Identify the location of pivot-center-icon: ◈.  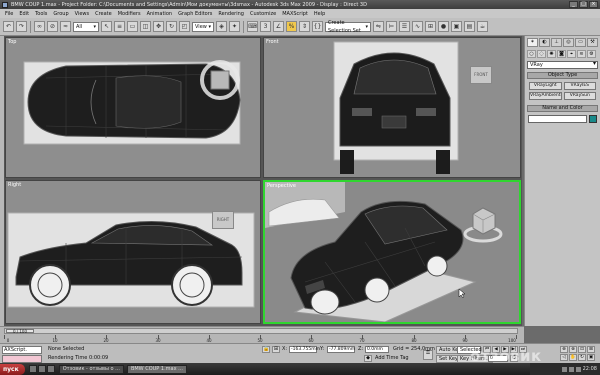
(221, 26).